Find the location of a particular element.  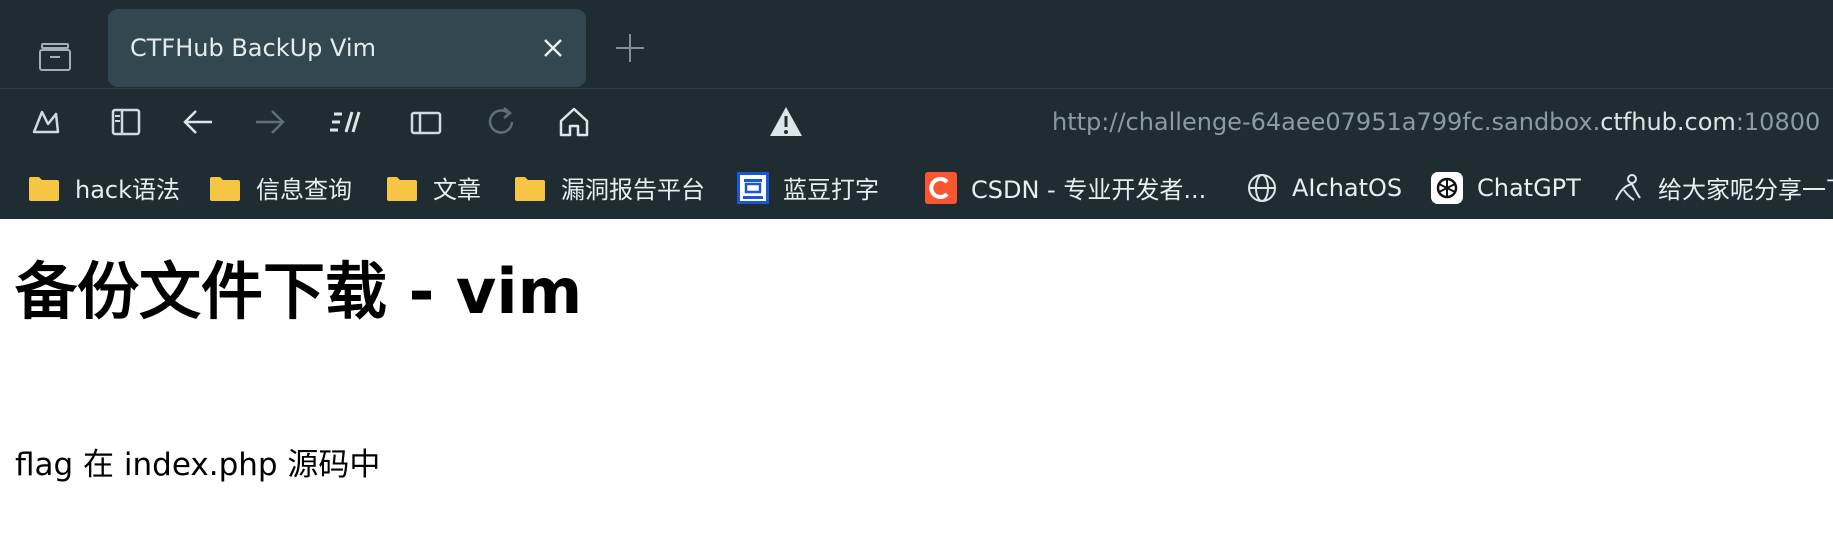

bookmark-label: 漏洞报告平台 is located at coordinates (633, 190).